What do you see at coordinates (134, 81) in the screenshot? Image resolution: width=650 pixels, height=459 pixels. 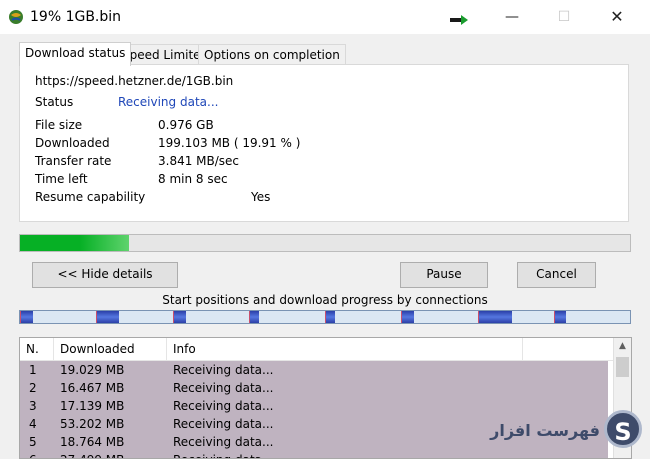 I see `download-url: https://speed.hetzner.de/1GB.bin` at bounding box center [134, 81].